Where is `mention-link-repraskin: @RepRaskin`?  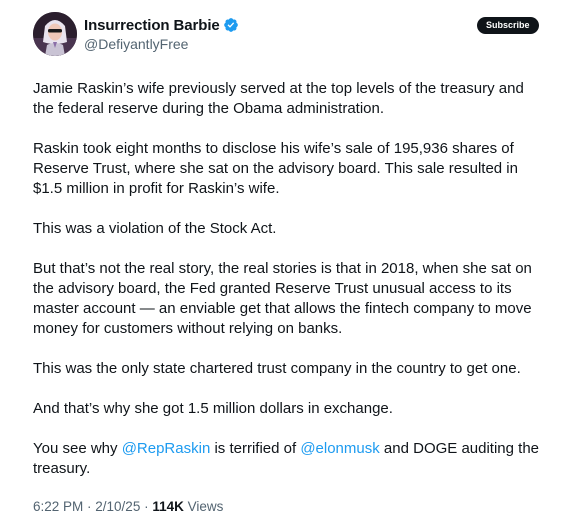 mention-link-repraskin: @RepRaskin is located at coordinates (166, 448).